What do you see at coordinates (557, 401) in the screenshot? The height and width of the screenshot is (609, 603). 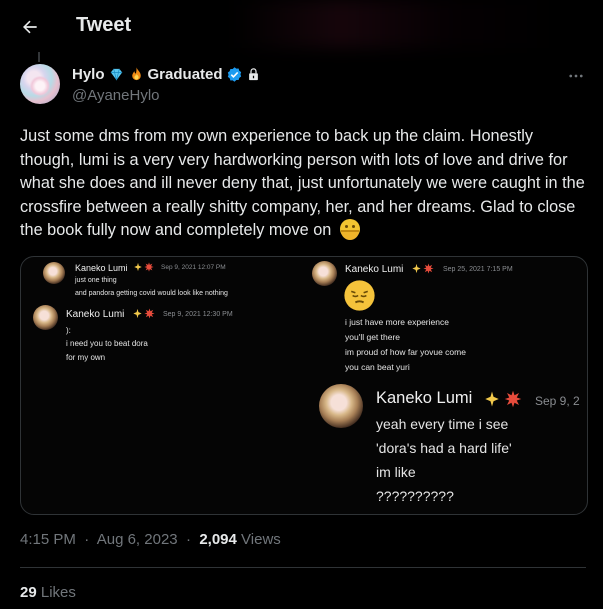 I see `dm-timestamp: Sep 9, 2` at bounding box center [557, 401].